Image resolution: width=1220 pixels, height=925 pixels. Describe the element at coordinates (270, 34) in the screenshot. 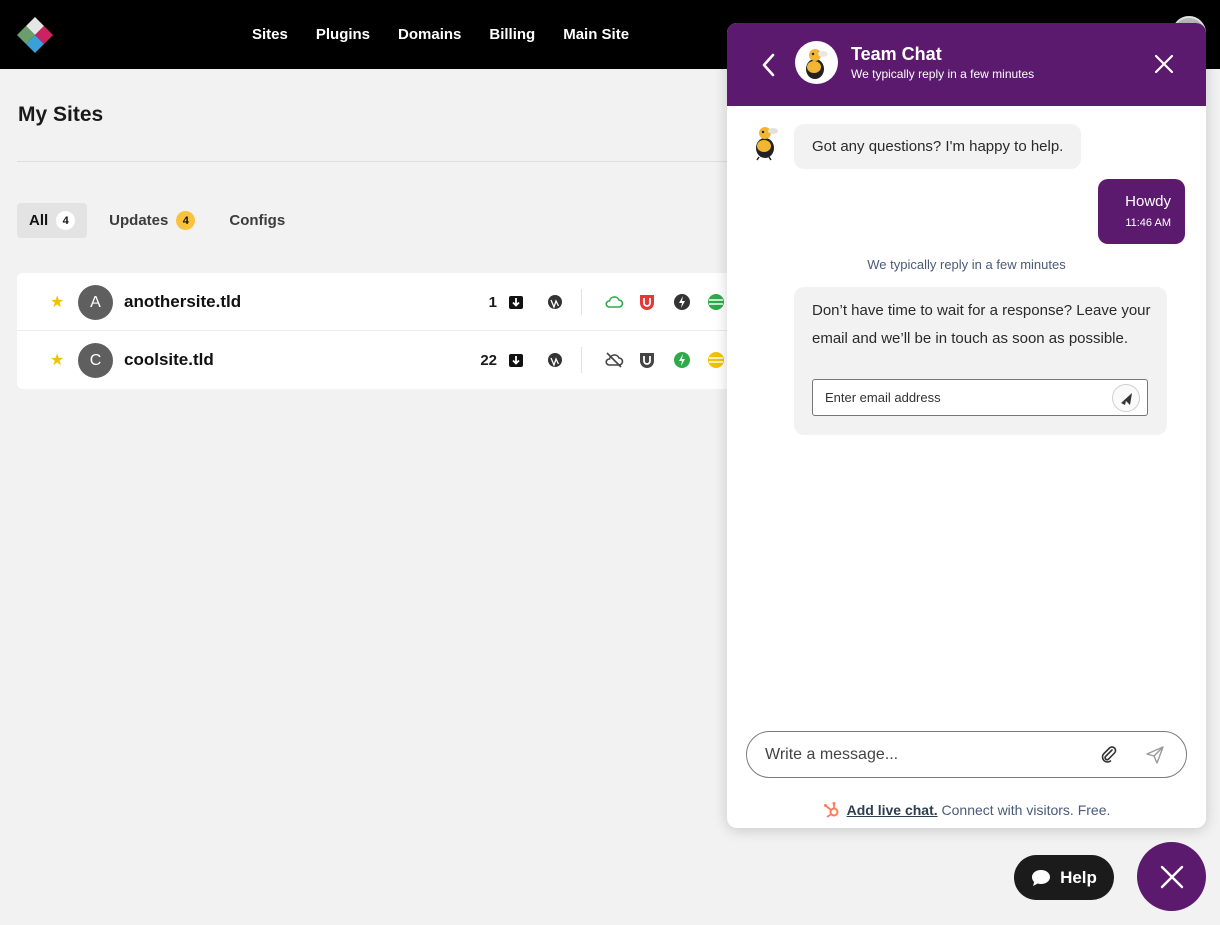

I see `nav-sites: Sites` at that location.